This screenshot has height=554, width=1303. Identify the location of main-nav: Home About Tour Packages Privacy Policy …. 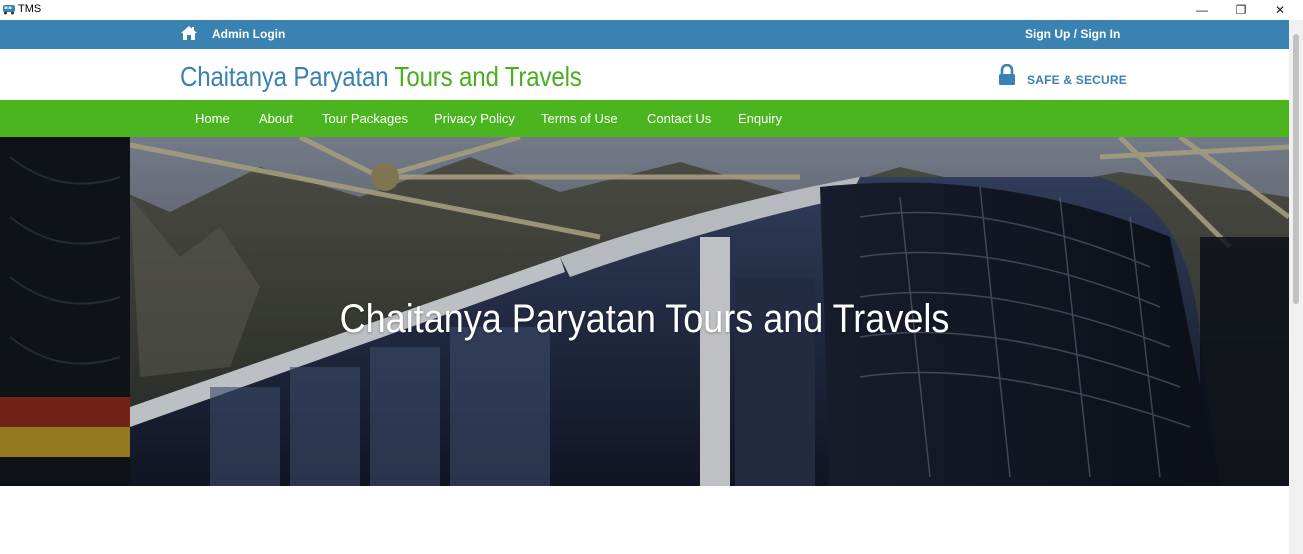
(644, 118).